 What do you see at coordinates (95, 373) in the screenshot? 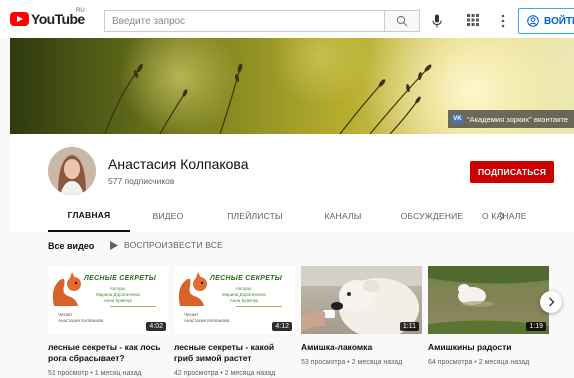
I see `video-meta: 51 просмотр • 1 месяц назад` at bounding box center [95, 373].